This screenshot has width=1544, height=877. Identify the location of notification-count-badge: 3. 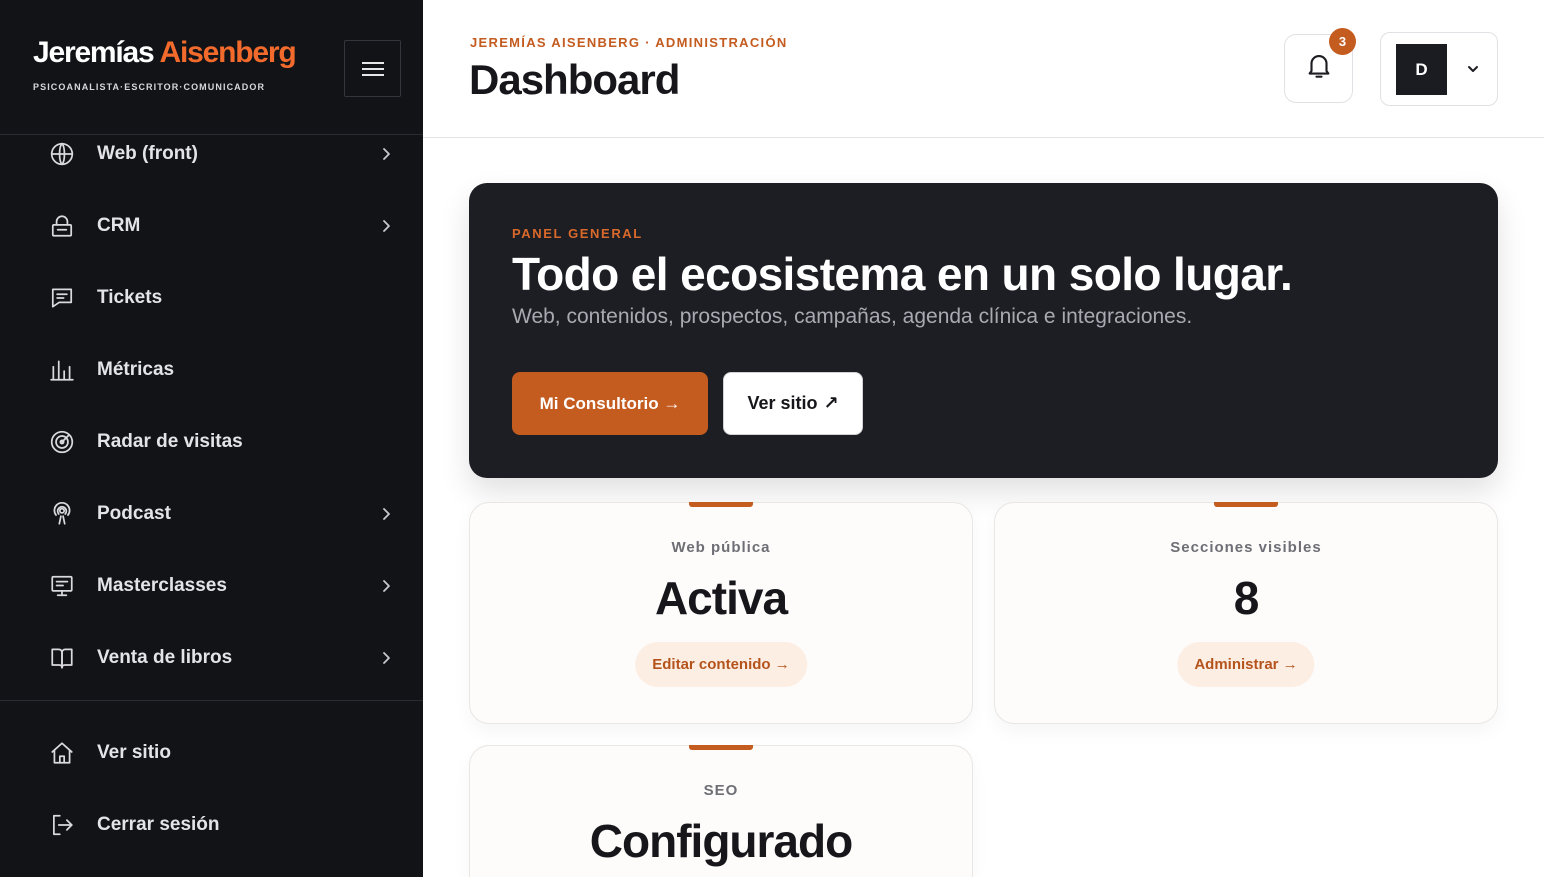
(1342, 41).